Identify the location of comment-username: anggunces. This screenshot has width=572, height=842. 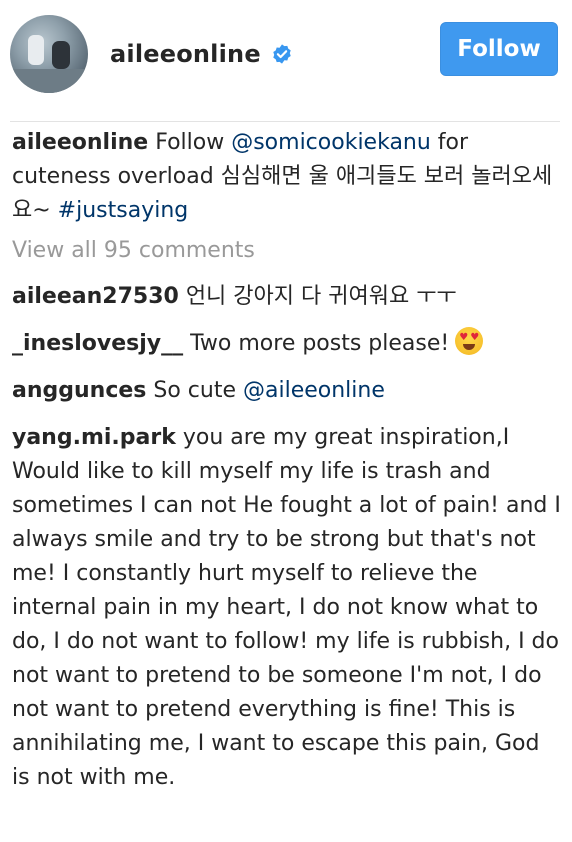
(79, 390).